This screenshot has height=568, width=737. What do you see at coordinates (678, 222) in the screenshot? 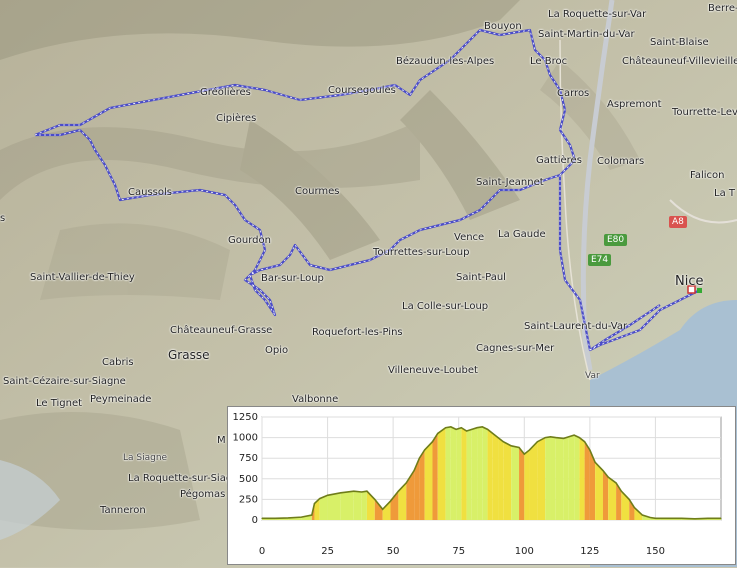
I see `road-shield: A8` at bounding box center [678, 222].